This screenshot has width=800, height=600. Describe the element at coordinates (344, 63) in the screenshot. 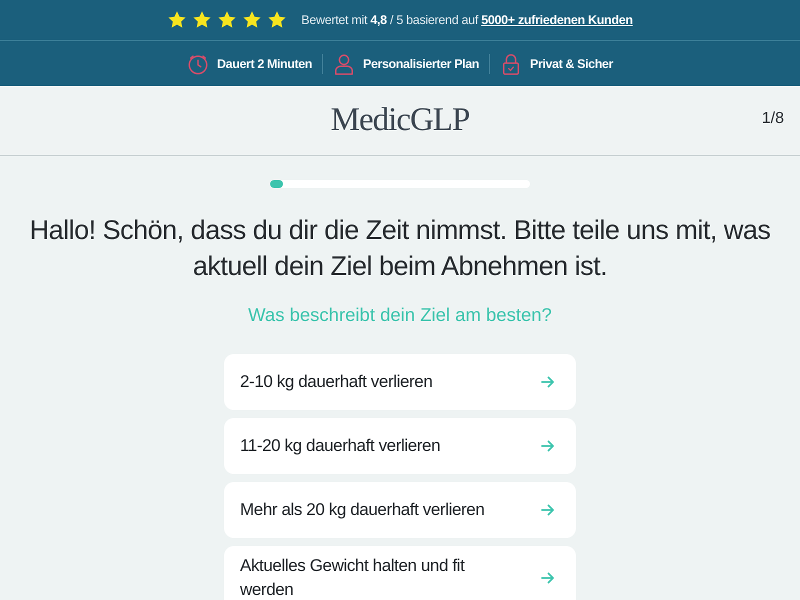

I see `person-icon` at that location.